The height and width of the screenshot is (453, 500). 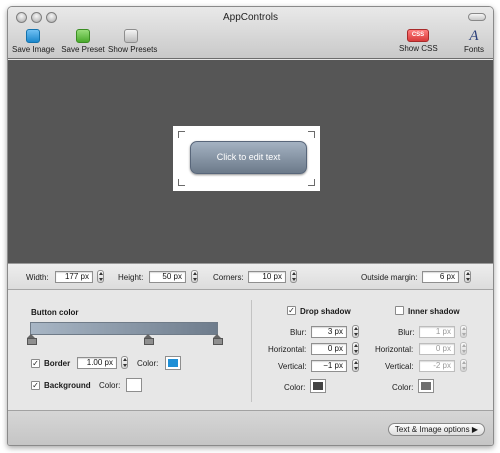 What do you see at coordinates (329, 349) in the screenshot?
I see `drop-shadow-horizontal-field: 0 px` at bounding box center [329, 349].